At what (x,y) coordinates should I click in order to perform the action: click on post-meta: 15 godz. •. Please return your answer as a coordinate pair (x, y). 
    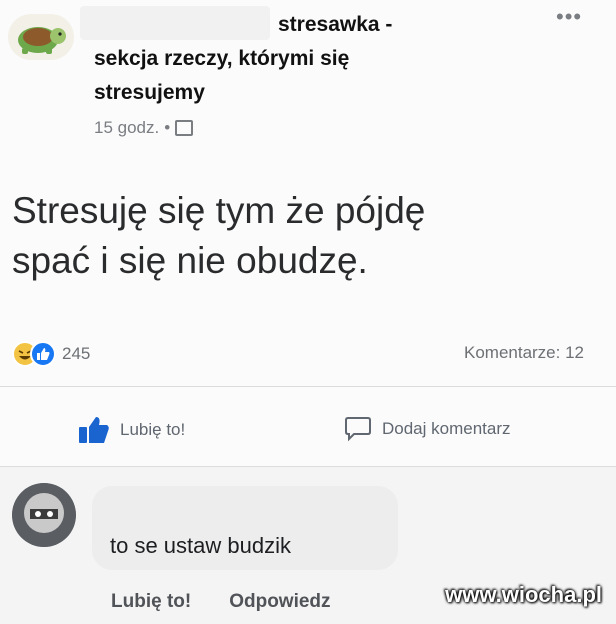
    Looking at the image, I should click on (144, 128).